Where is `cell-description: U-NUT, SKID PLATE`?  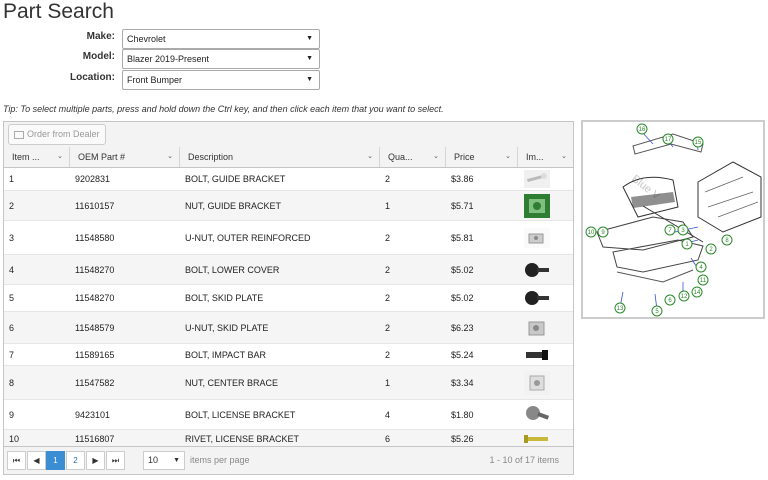 cell-description: U-NUT, SKID PLATE is located at coordinates (227, 328).